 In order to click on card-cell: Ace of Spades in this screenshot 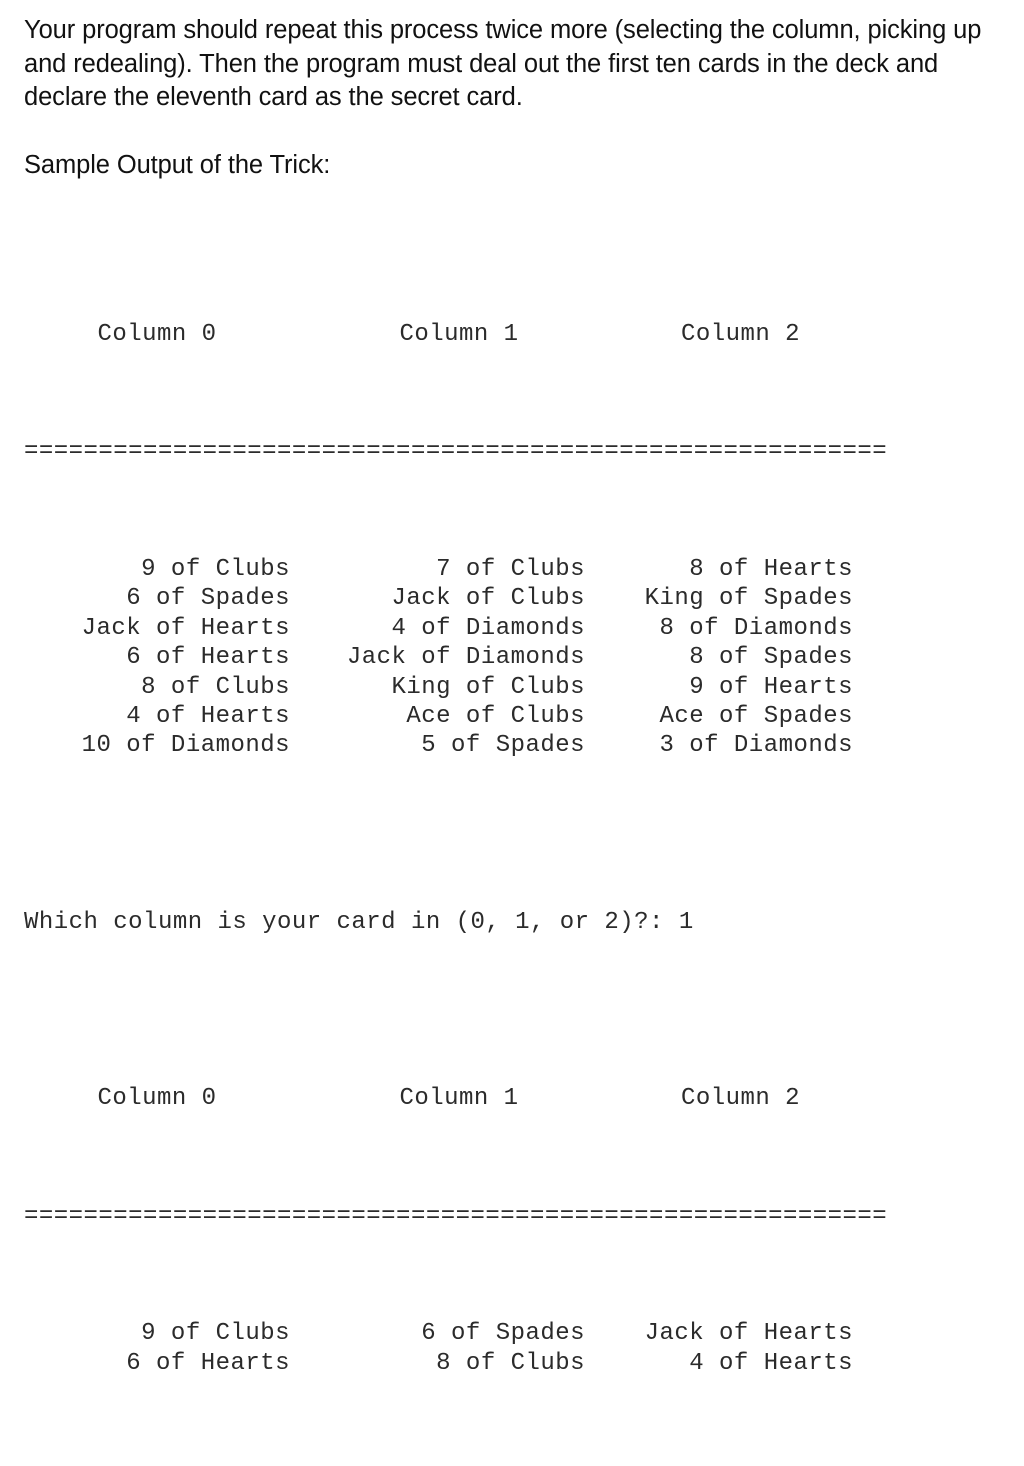, I will do `click(756, 716)`.